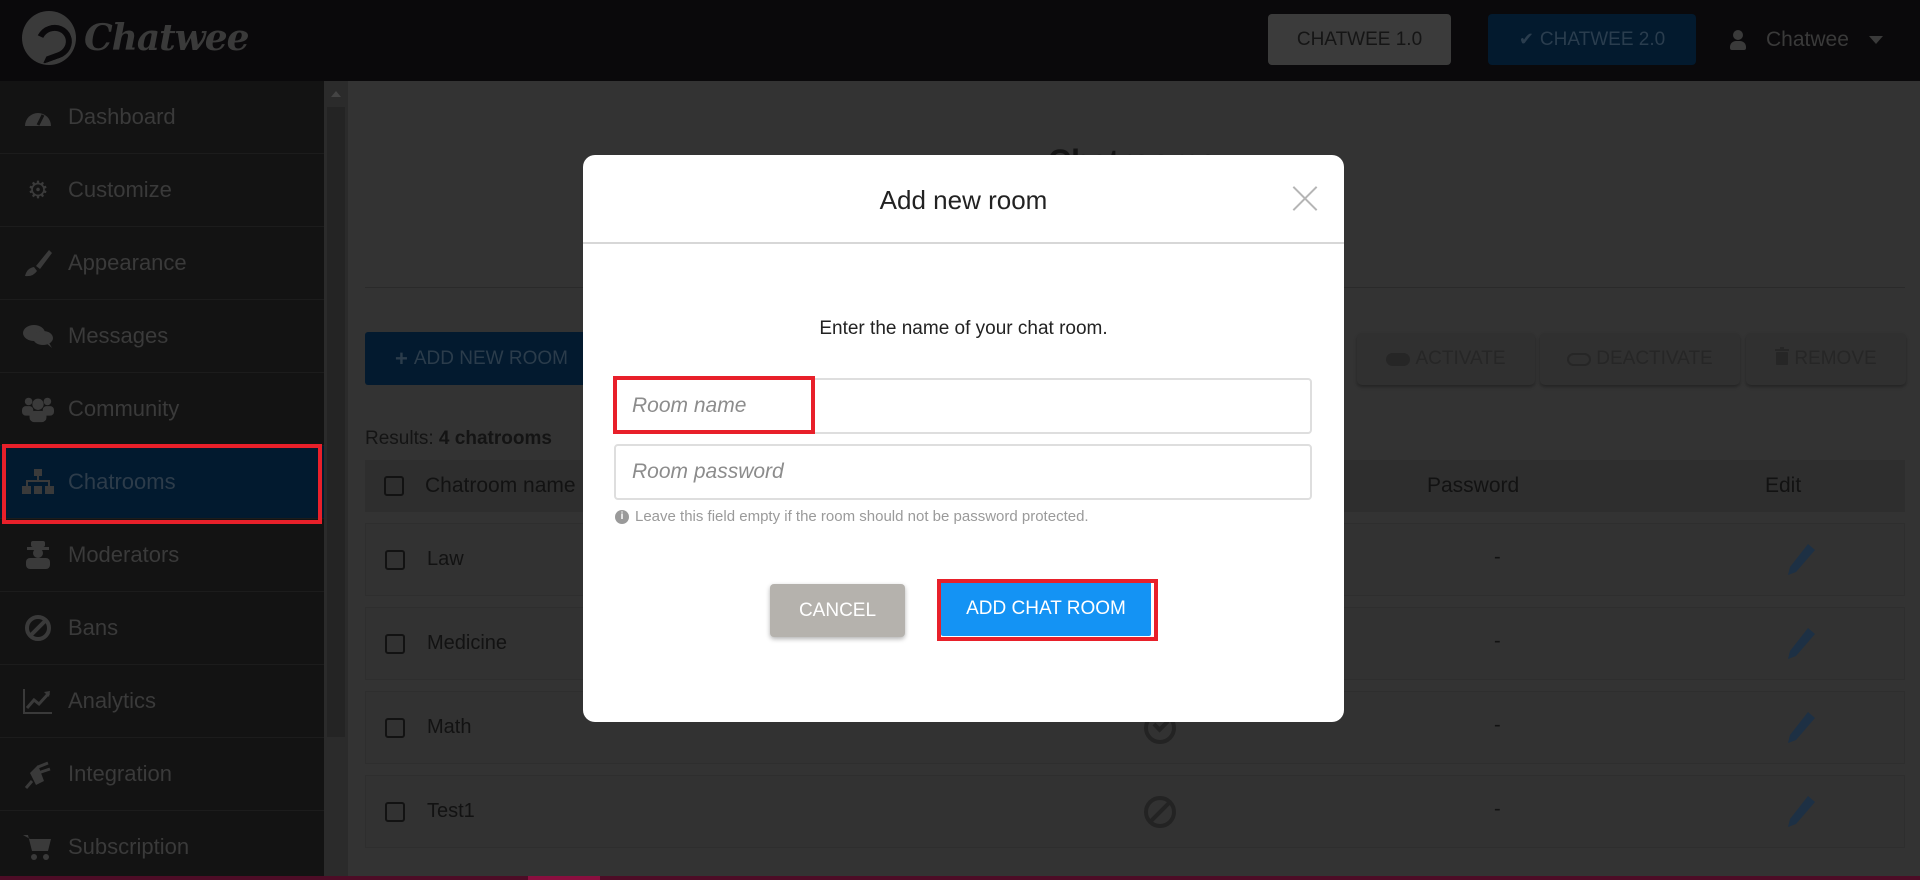 This screenshot has width=1920, height=880. I want to click on sidebar-item-moderators: Moderators, so click(162, 555).